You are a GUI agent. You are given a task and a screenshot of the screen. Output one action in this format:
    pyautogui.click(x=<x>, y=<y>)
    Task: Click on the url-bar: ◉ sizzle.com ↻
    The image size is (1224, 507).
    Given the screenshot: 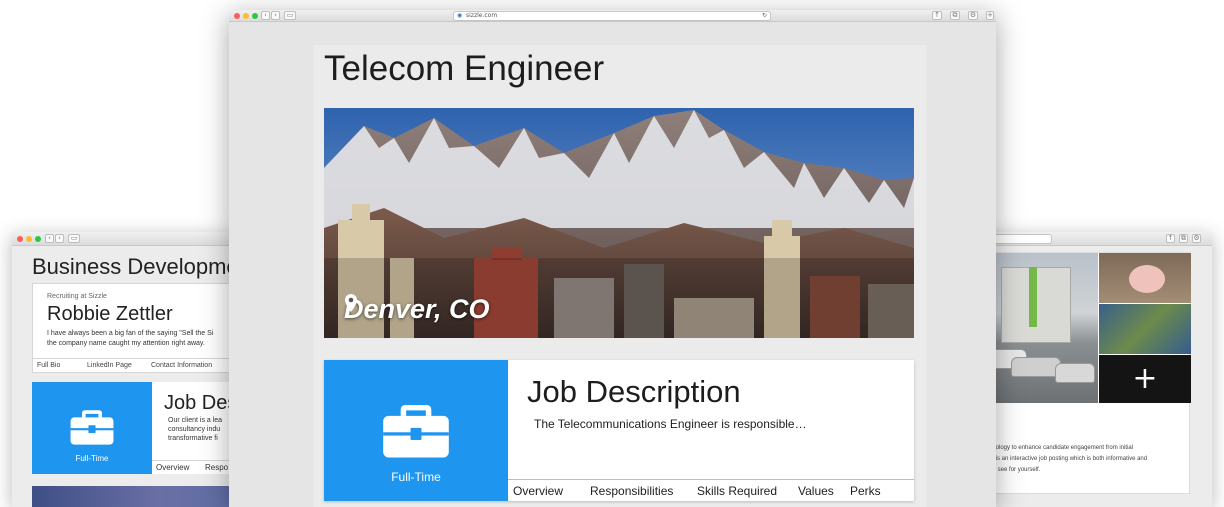 What is the action you would take?
    pyautogui.click(x=612, y=16)
    